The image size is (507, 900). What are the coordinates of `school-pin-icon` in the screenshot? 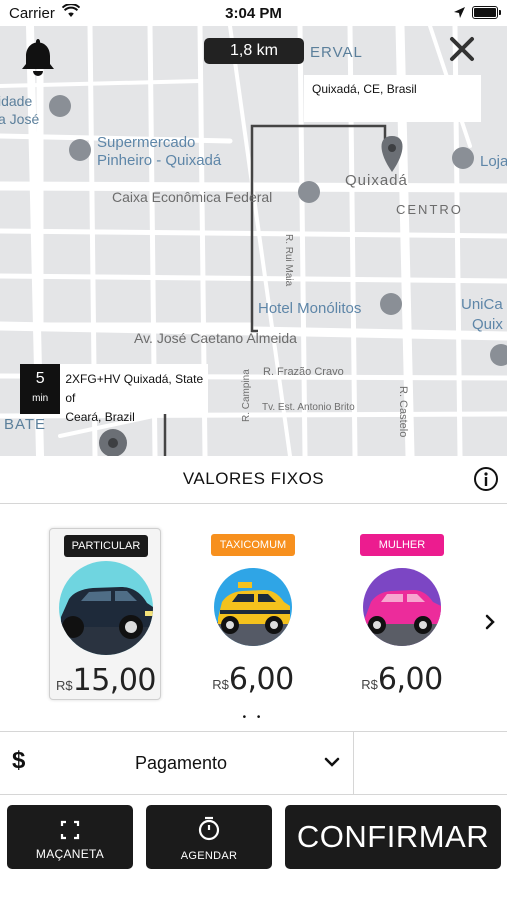 It's located at (498, 355).